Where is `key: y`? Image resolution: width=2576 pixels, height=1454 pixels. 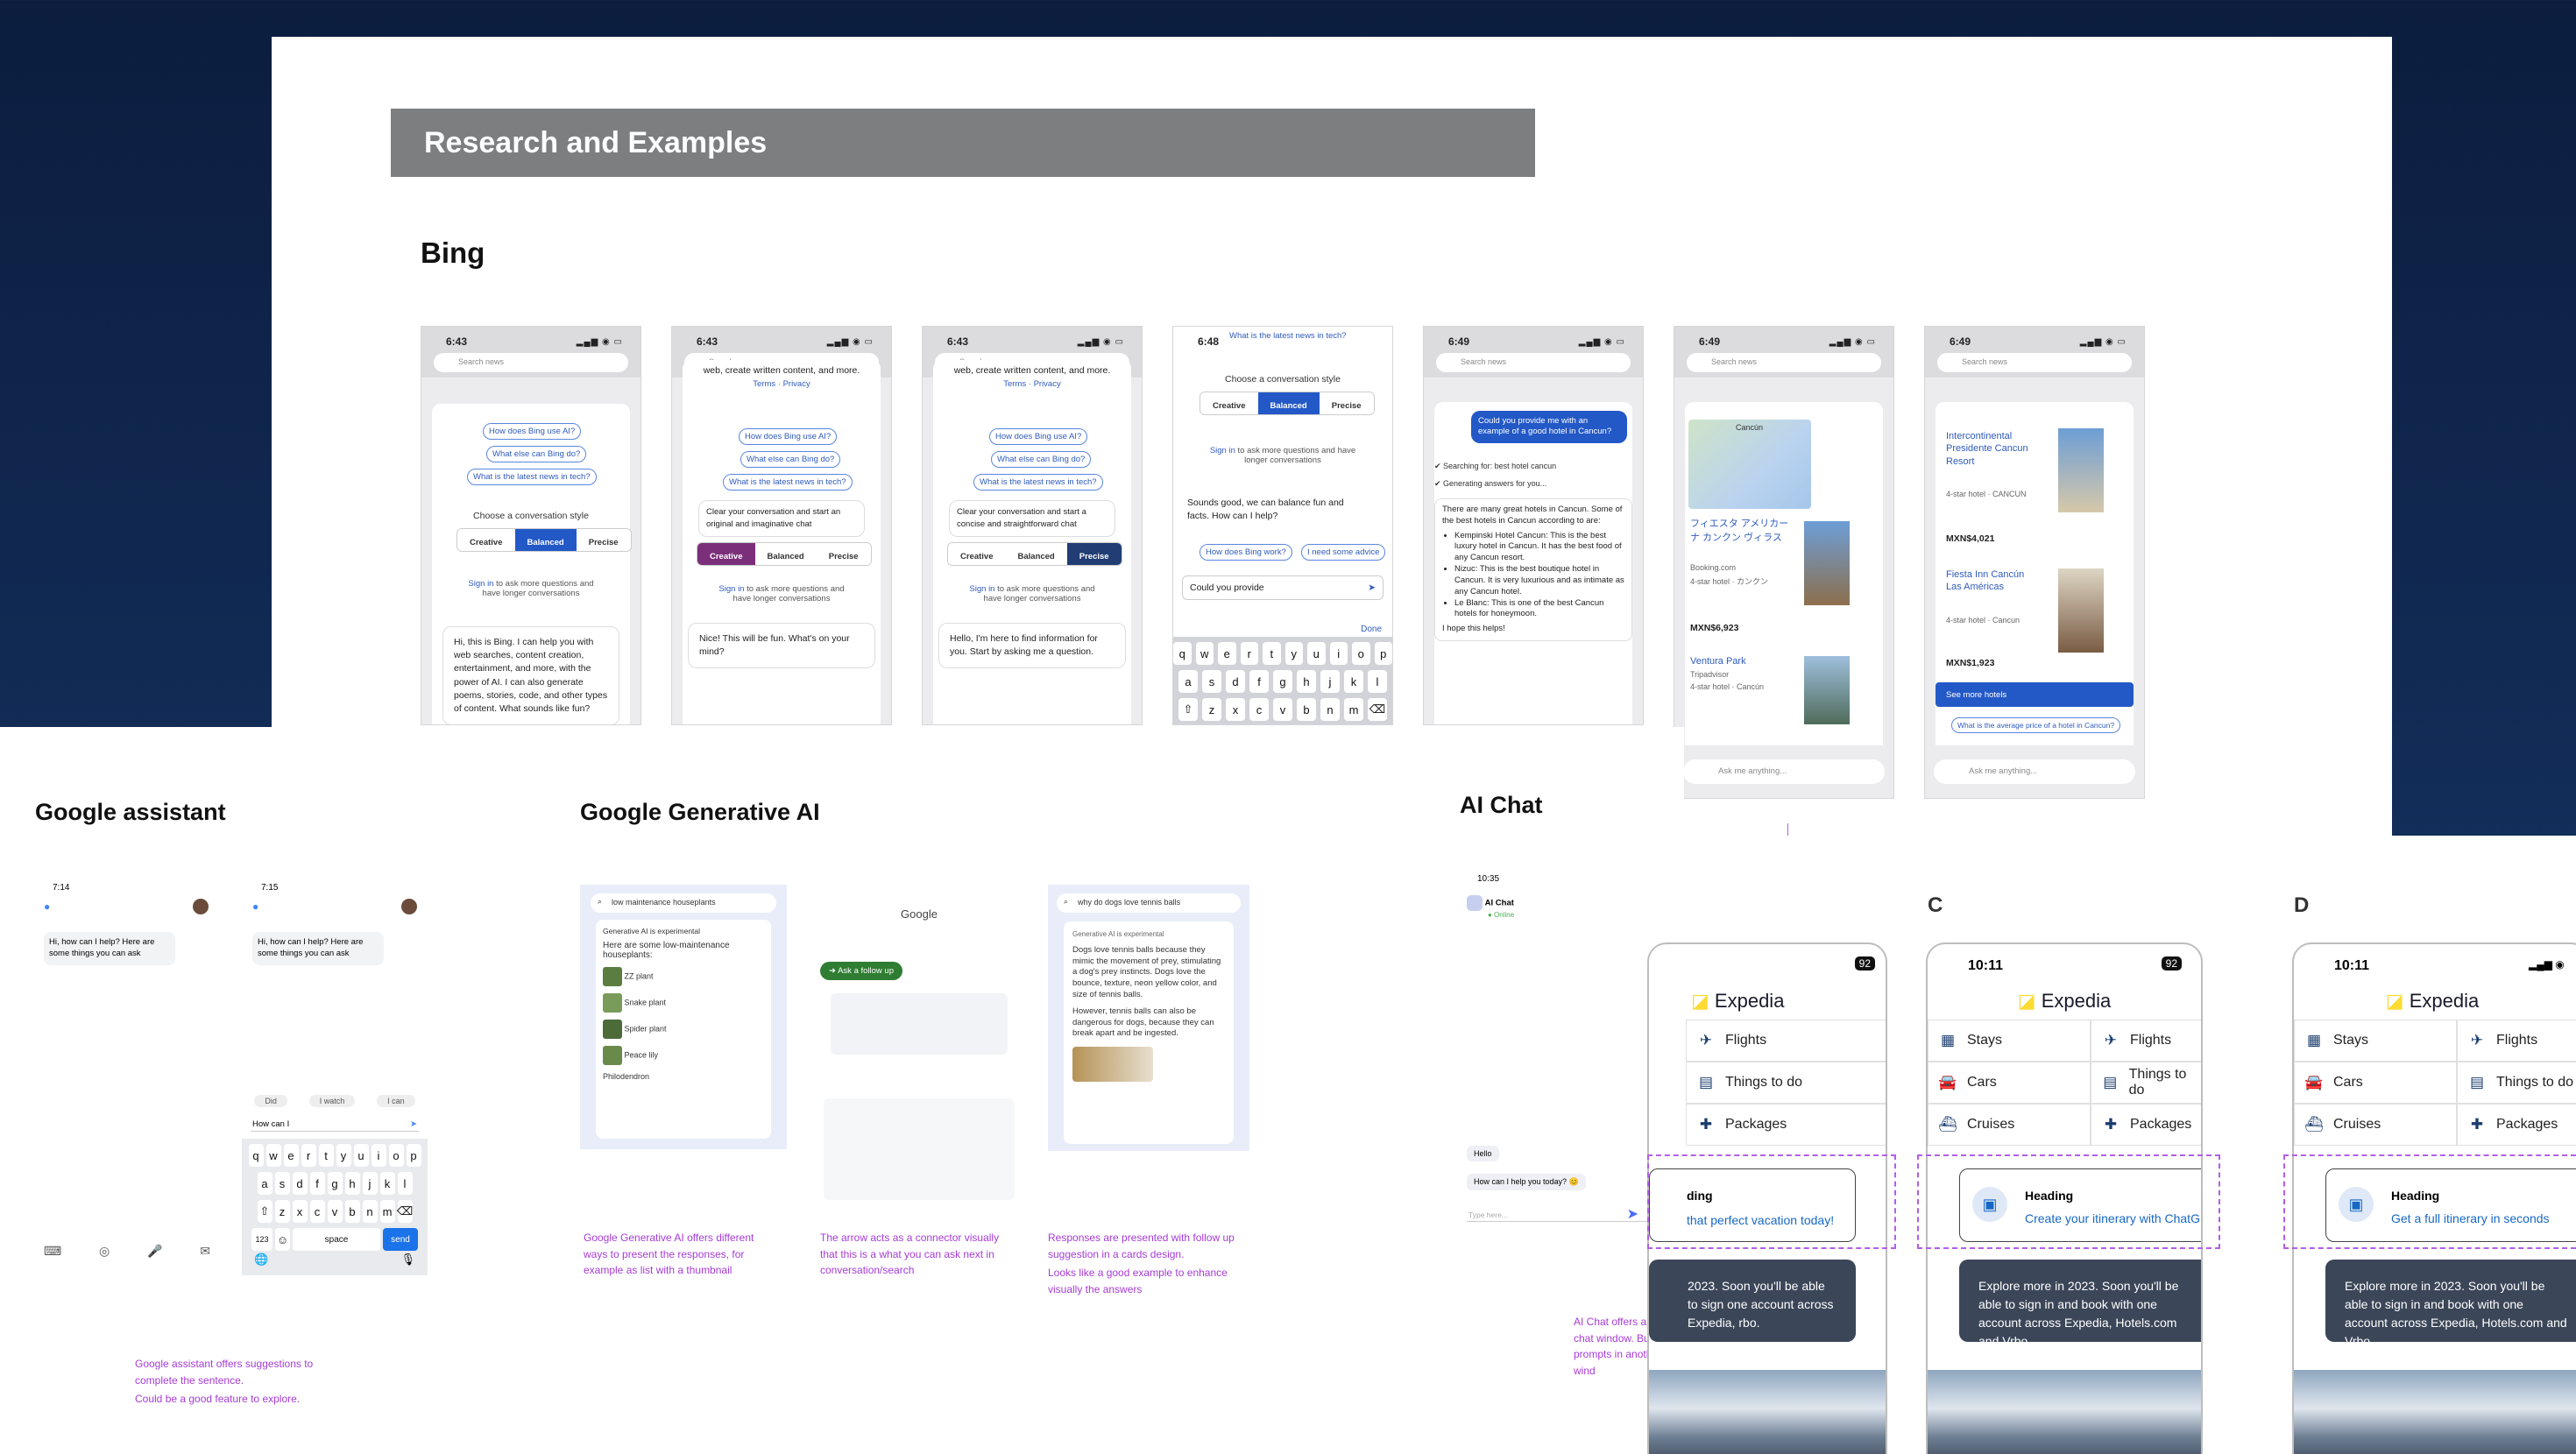 key: y is located at coordinates (1293, 653).